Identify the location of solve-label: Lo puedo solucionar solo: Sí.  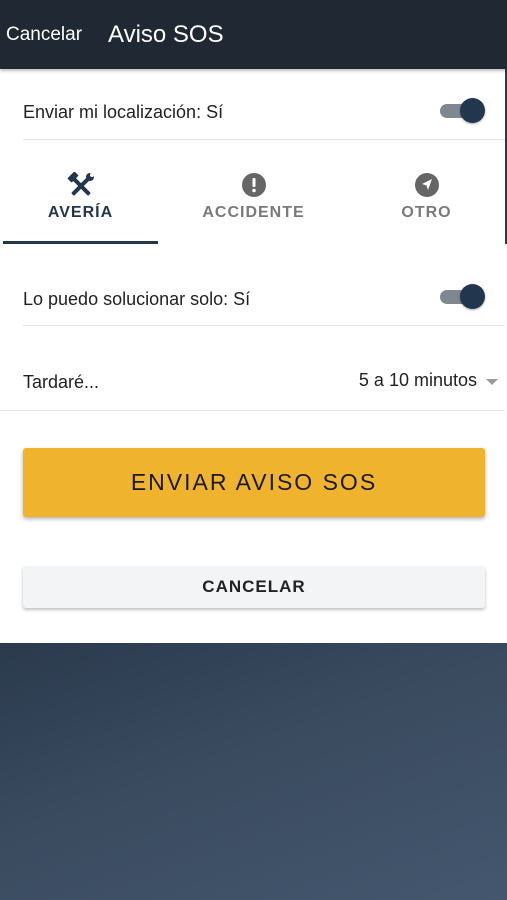
(137, 299).